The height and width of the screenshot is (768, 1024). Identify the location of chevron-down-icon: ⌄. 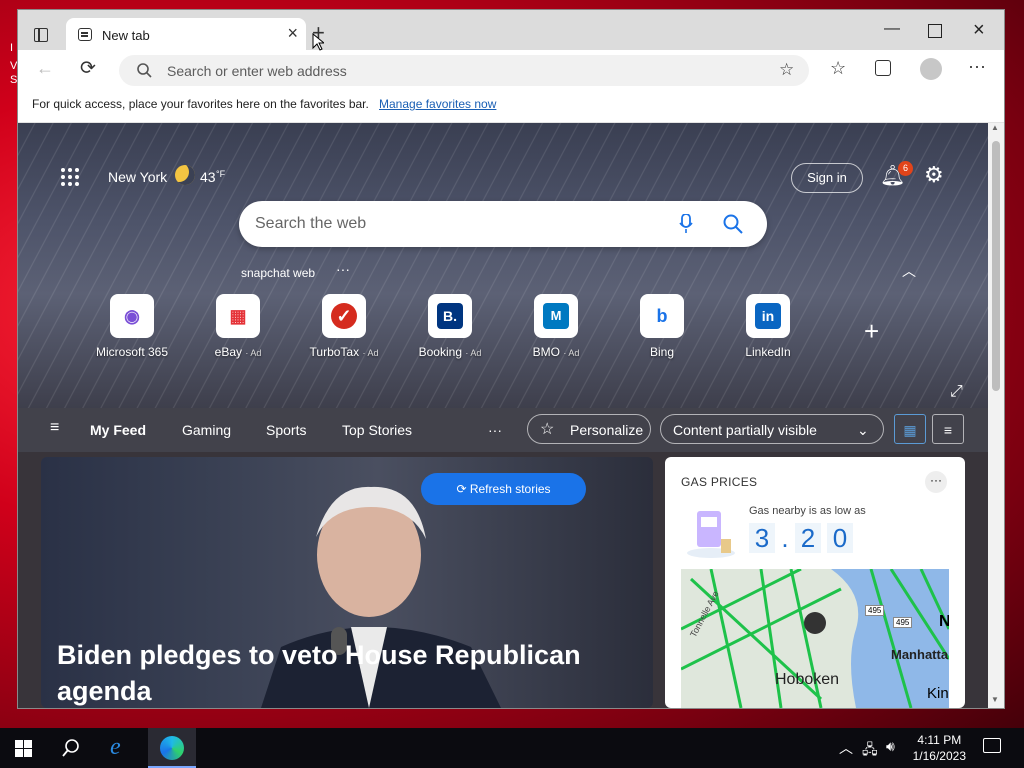
(863, 430).